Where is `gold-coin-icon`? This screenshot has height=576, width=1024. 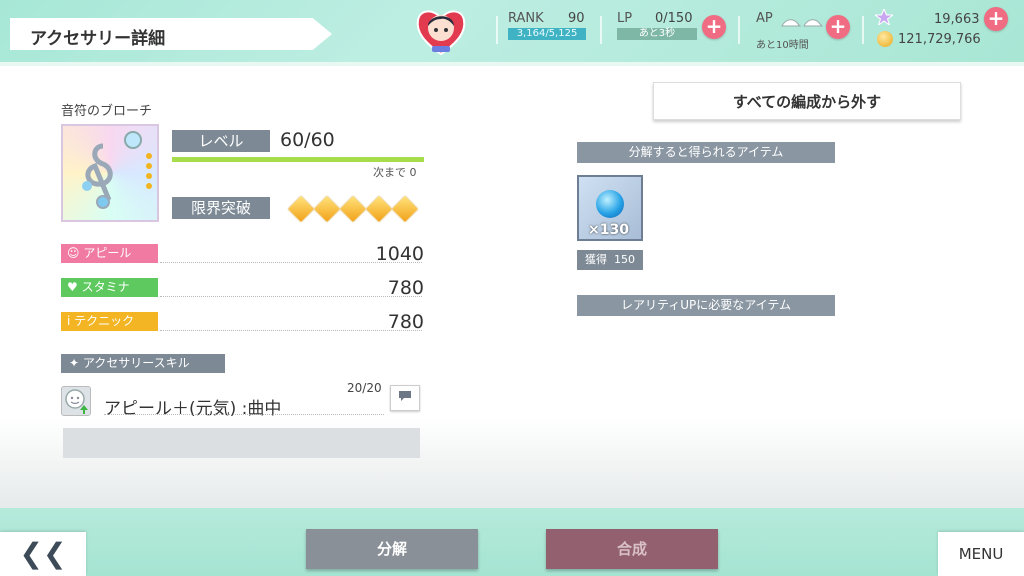
gold-coin-icon is located at coordinates (885, 39).